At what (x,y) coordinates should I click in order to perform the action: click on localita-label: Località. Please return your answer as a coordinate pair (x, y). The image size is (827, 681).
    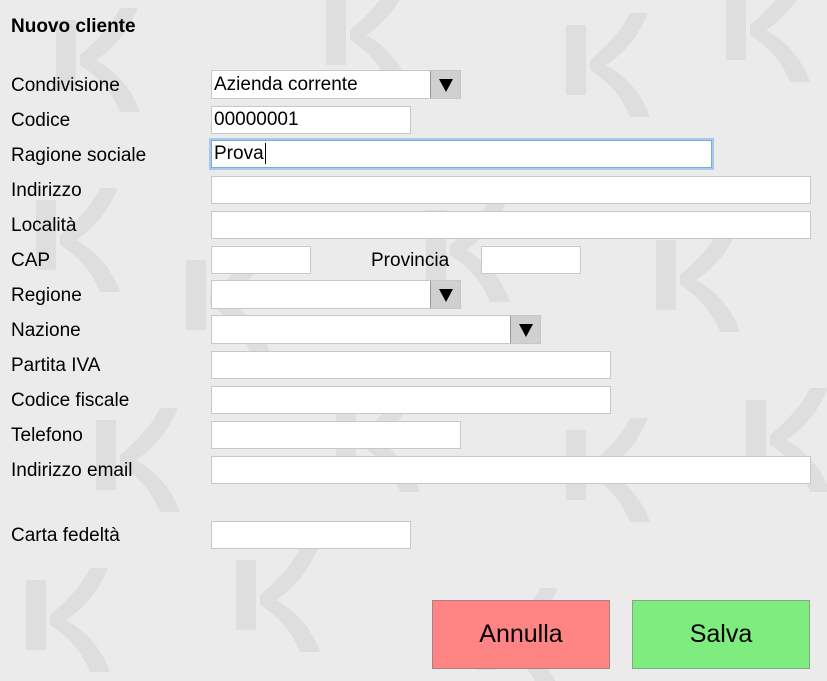
    Looking at the image, I should click on (44, 225).